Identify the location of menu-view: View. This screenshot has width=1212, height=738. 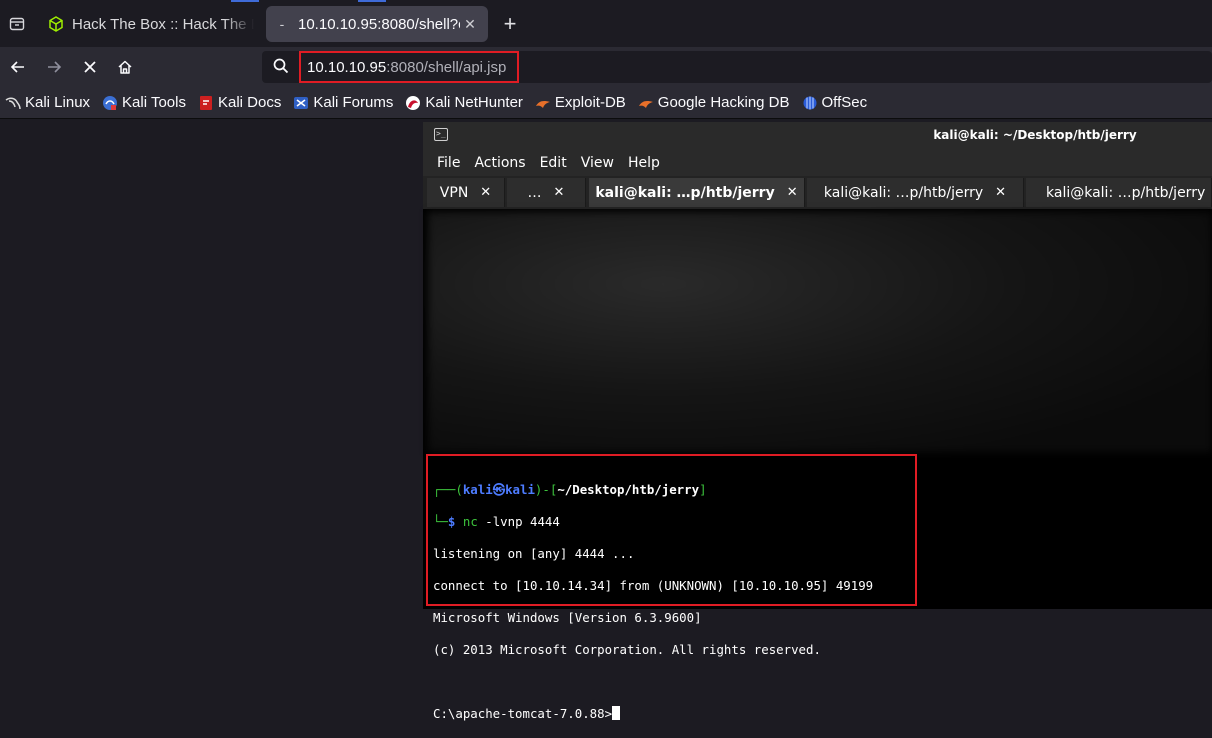
(597, 163).